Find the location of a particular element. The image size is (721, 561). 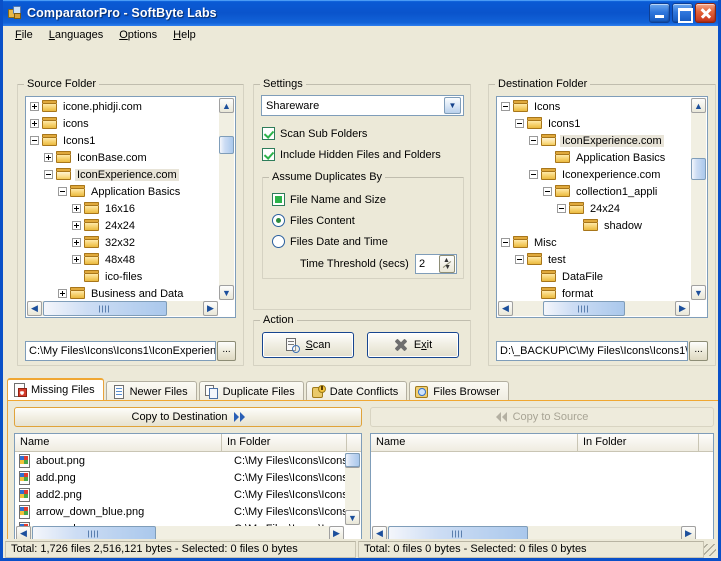

menu-help: Help is located at coordinates (184, 35).